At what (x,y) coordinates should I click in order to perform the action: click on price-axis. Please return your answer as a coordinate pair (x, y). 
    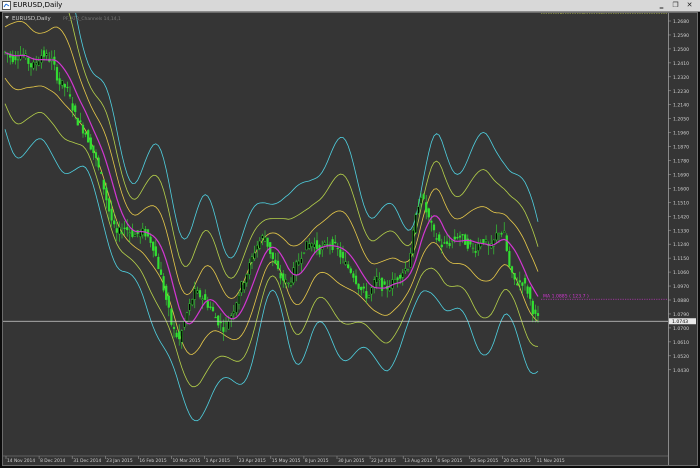
    Looking at the image, I should click on (682, 239).